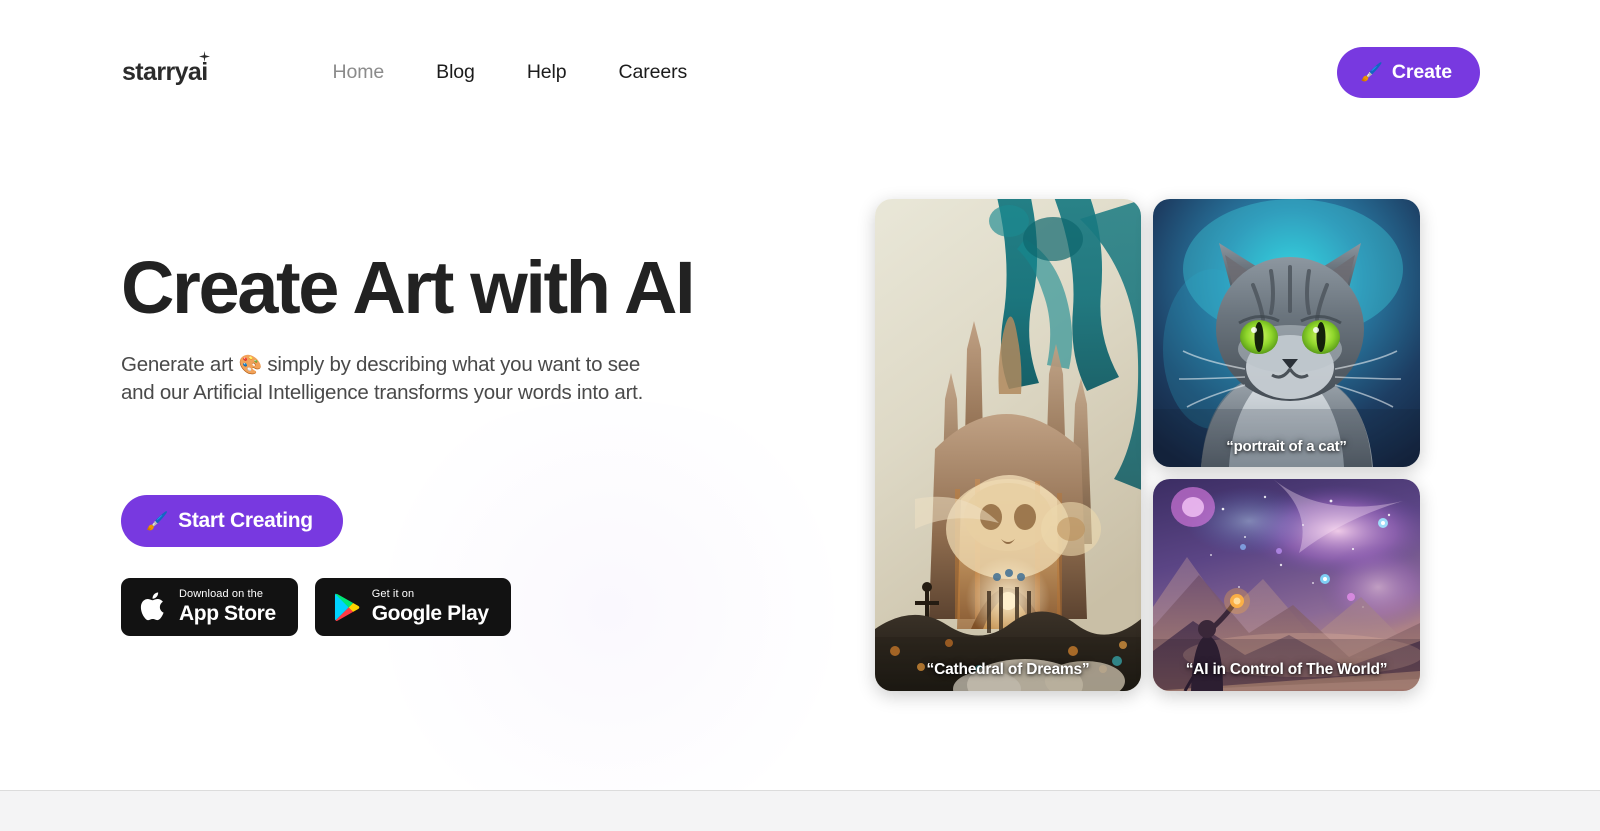  Describe the element at coordinates (359, 72) in the screenshot. I see `nav-link-home: Home` at that location.